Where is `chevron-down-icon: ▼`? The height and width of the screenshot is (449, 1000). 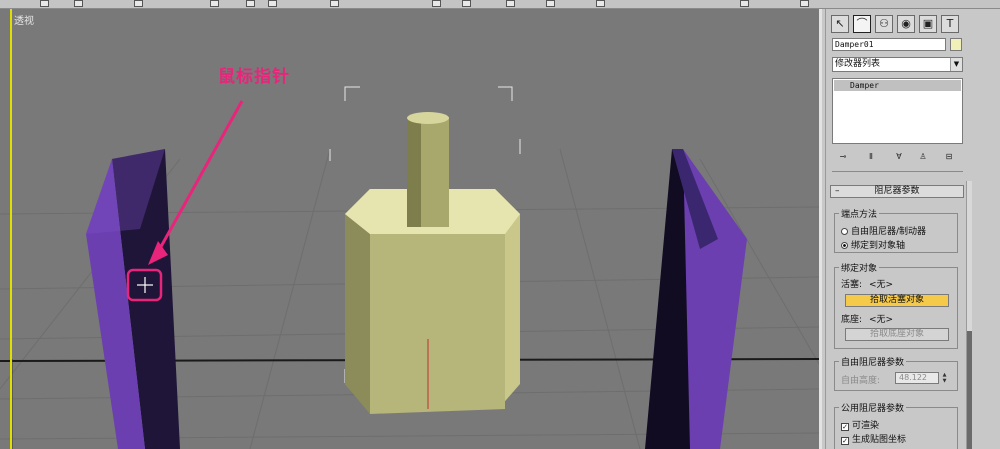
chevron-down-icon: ▼ is located at coordinates (956, 64).